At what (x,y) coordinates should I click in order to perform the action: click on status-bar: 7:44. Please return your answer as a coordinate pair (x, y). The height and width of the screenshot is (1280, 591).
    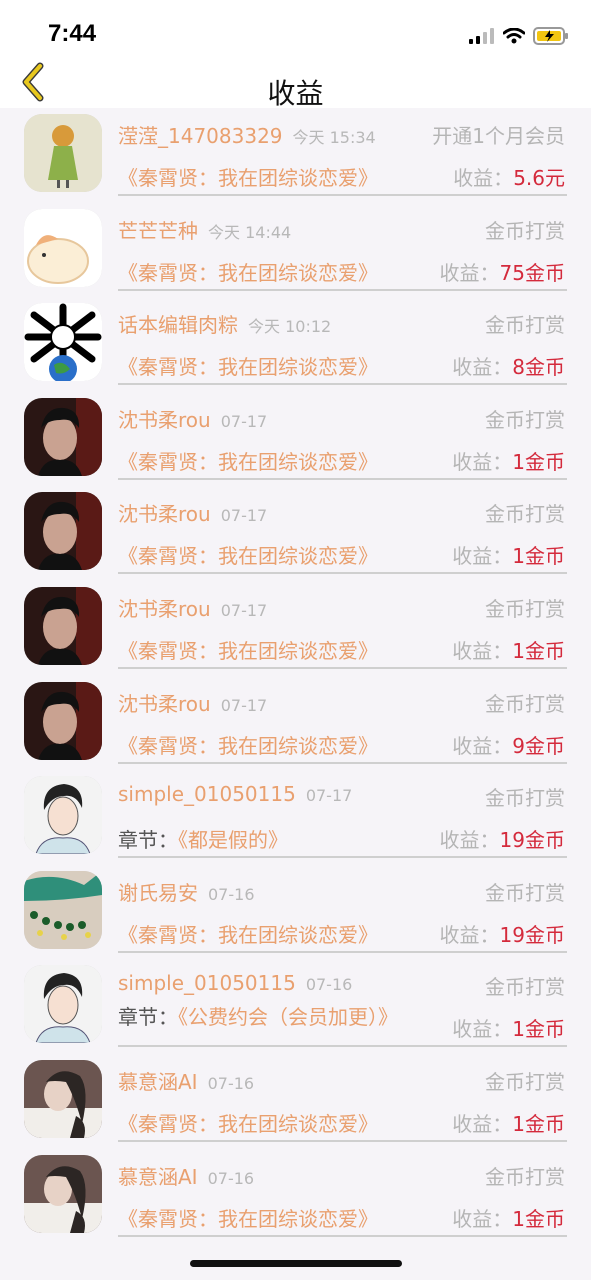
    Looking at the image, I should click on (295, 28).